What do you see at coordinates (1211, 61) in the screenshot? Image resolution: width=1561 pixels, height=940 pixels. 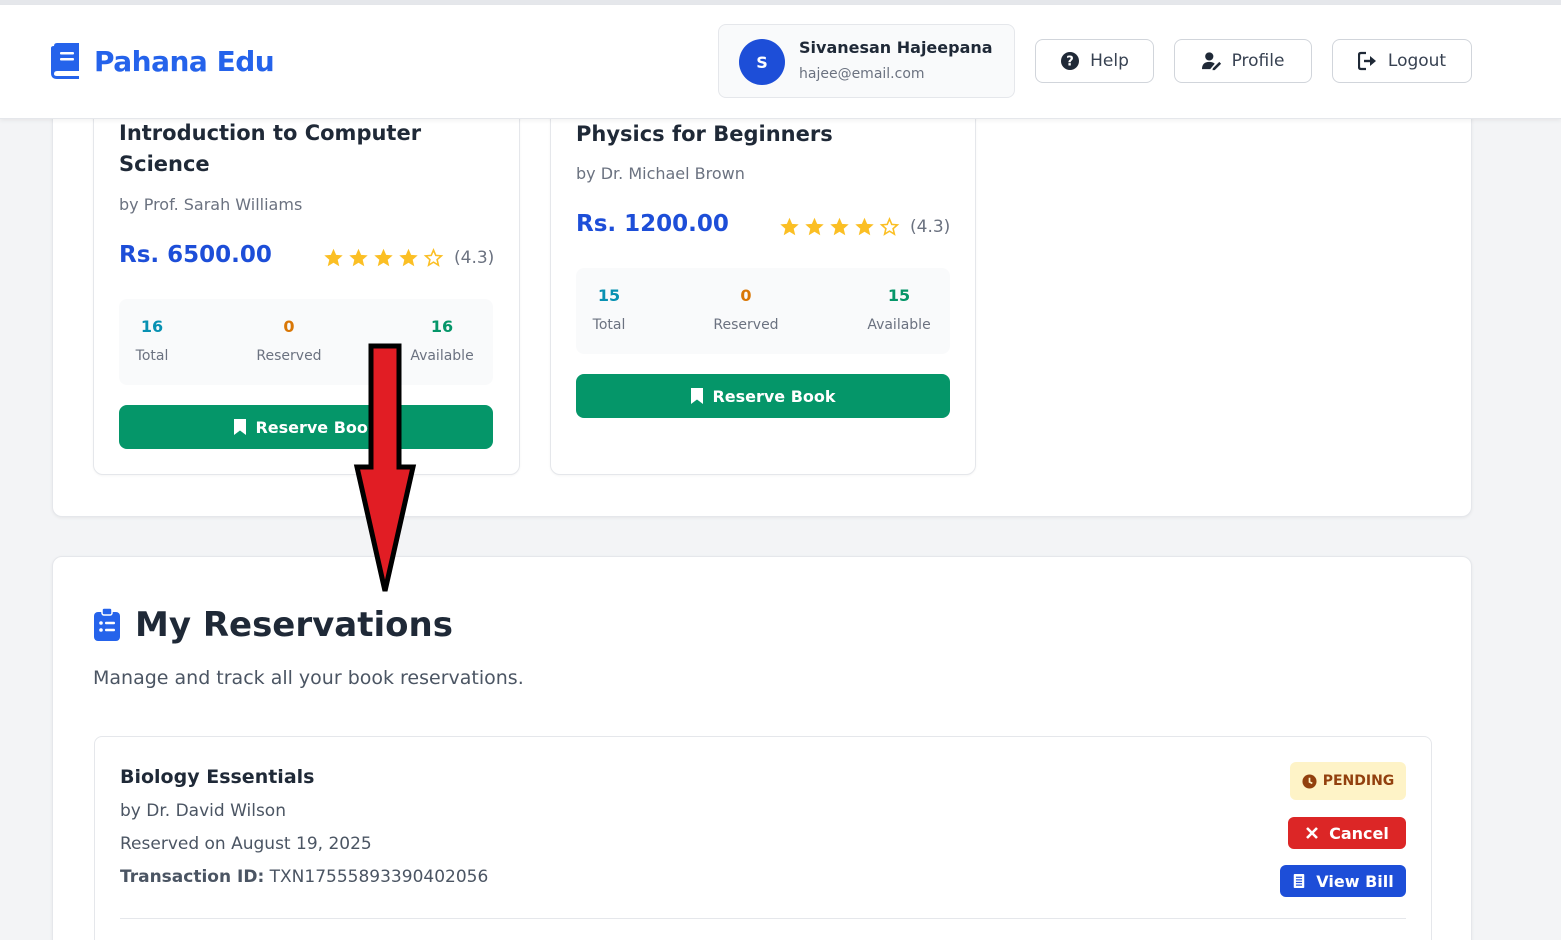 I see `user-edit-icon` at bounding box center [1211, 61].